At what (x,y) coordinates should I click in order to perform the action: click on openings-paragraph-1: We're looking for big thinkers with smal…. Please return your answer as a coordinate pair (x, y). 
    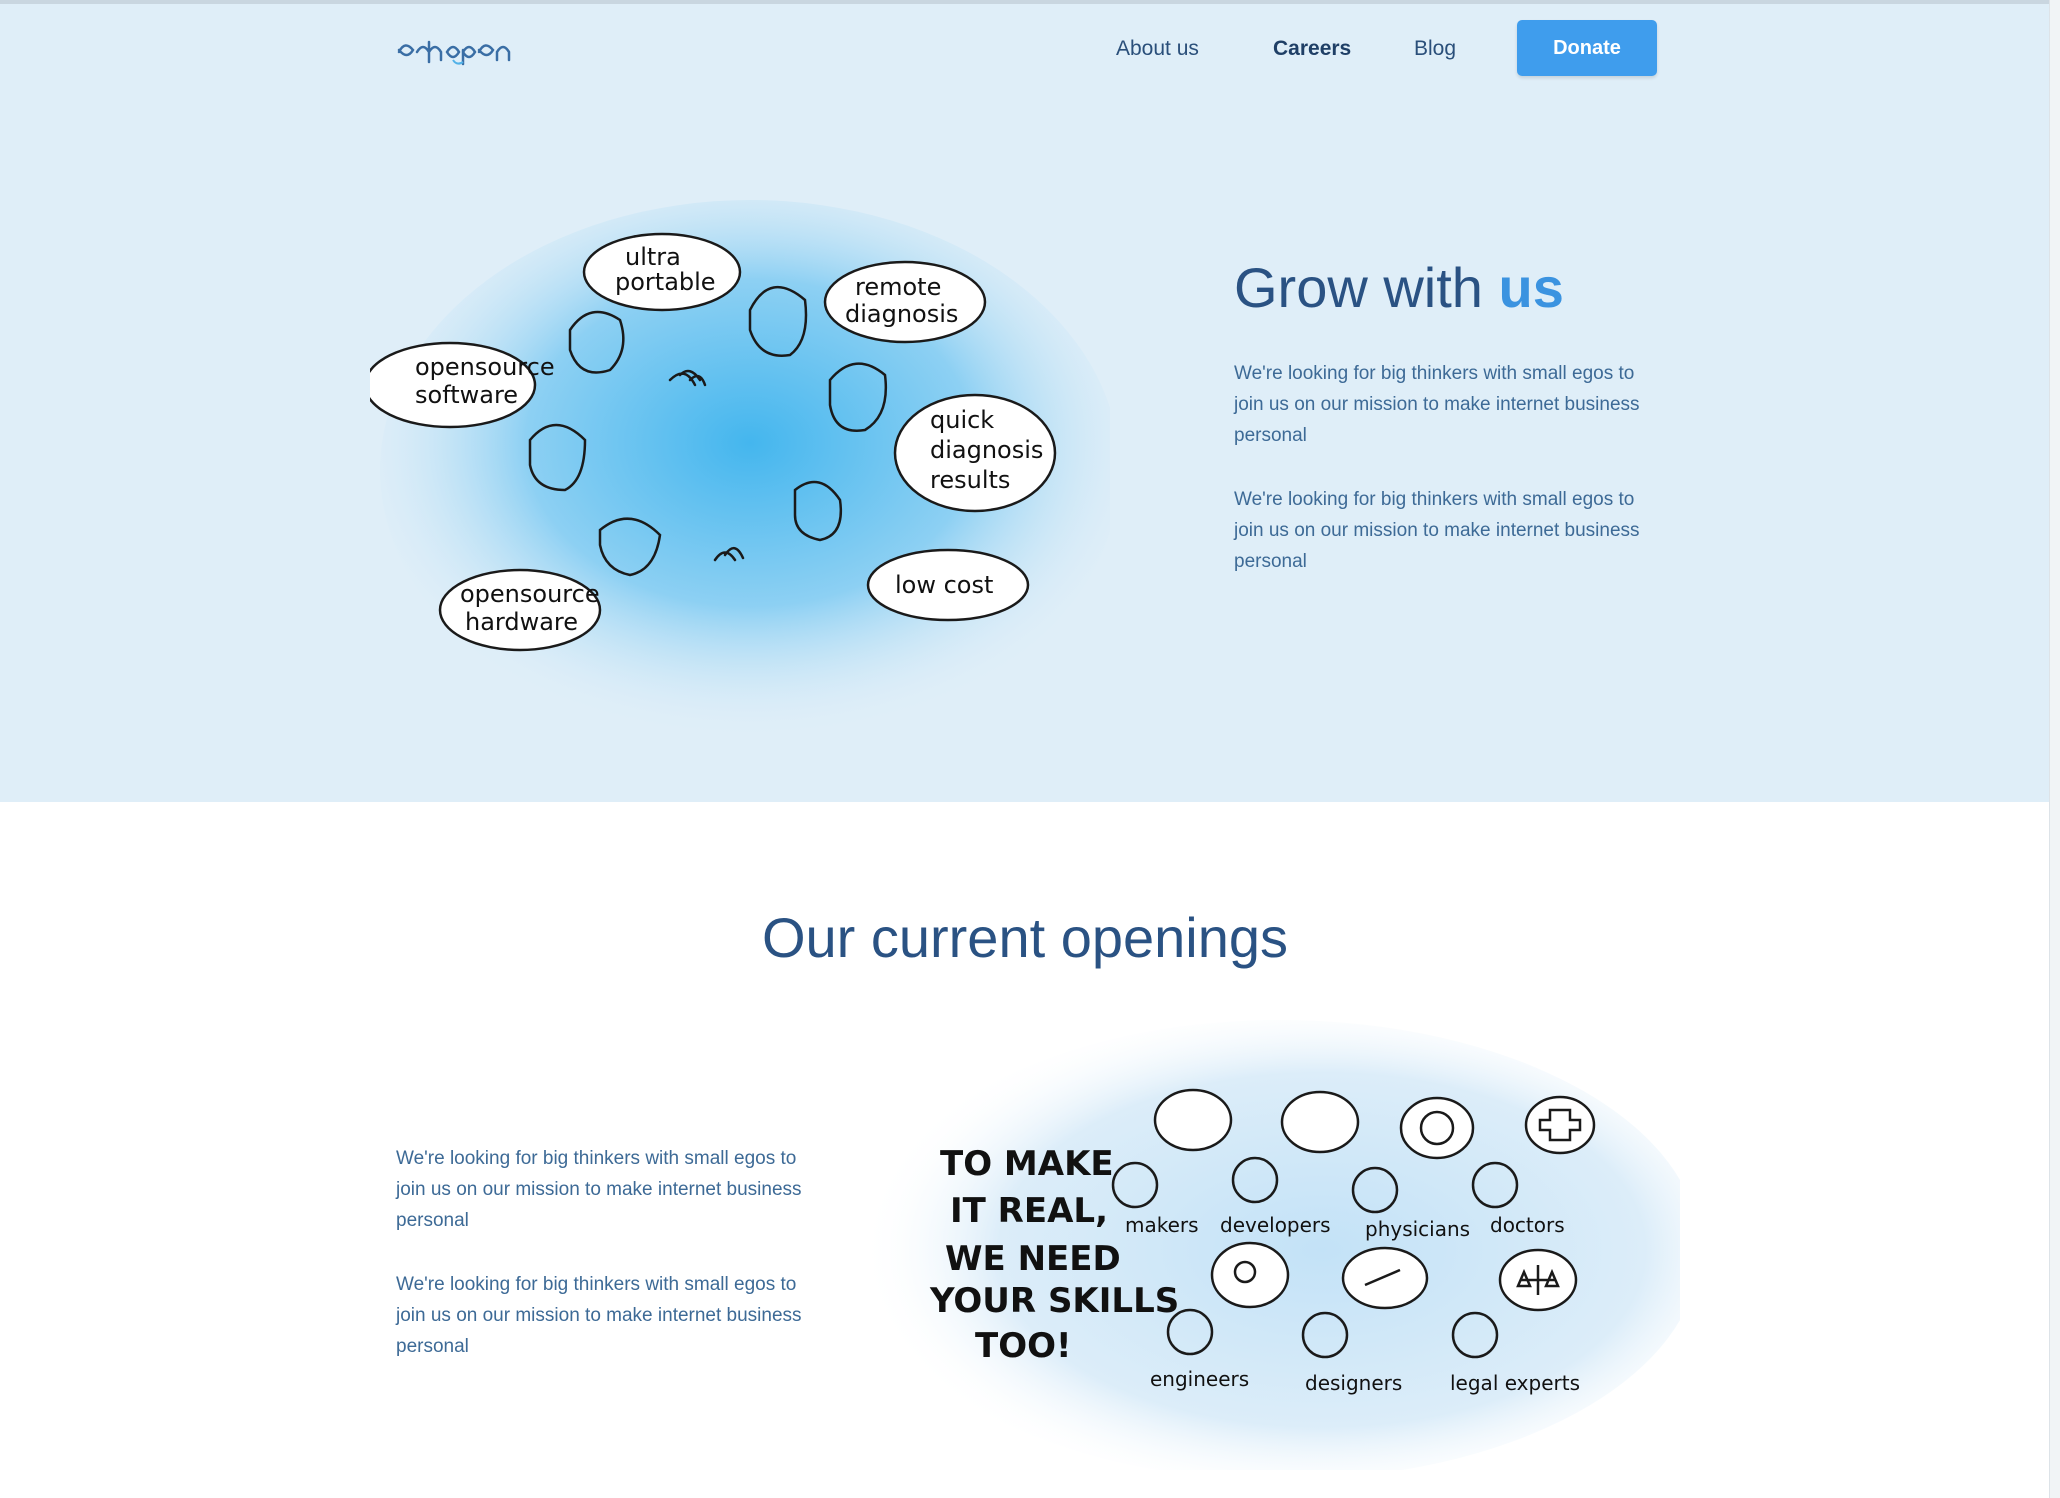
    Looking at the image, I should click on (599, 1189).